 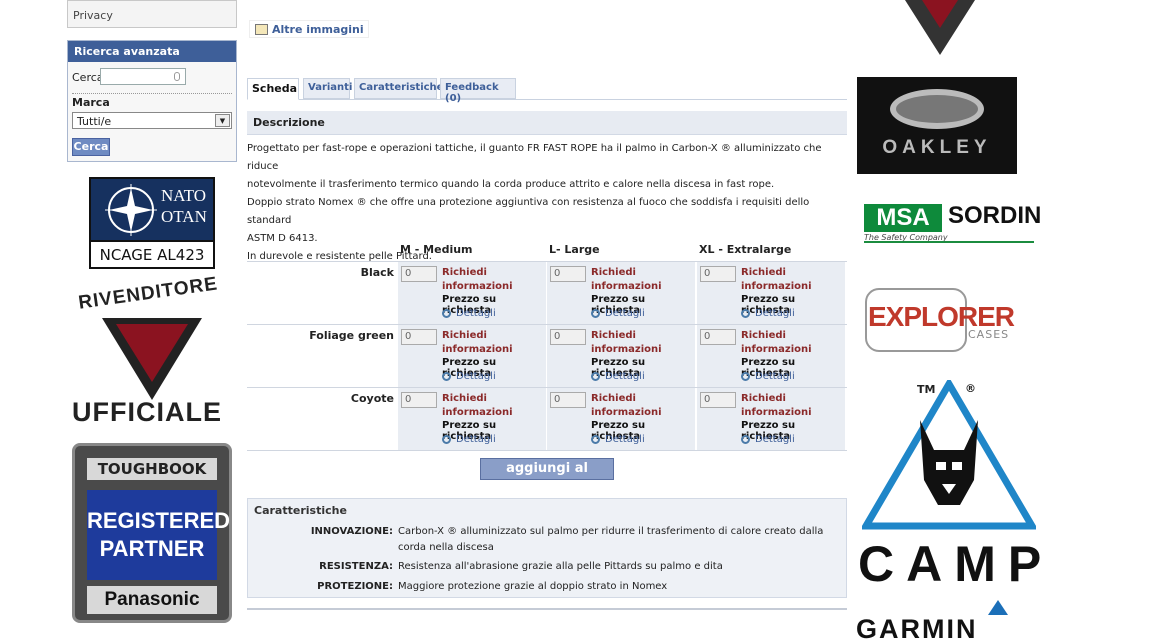 I want to click on description-header: Descrizione, so click(x=547, y=123).